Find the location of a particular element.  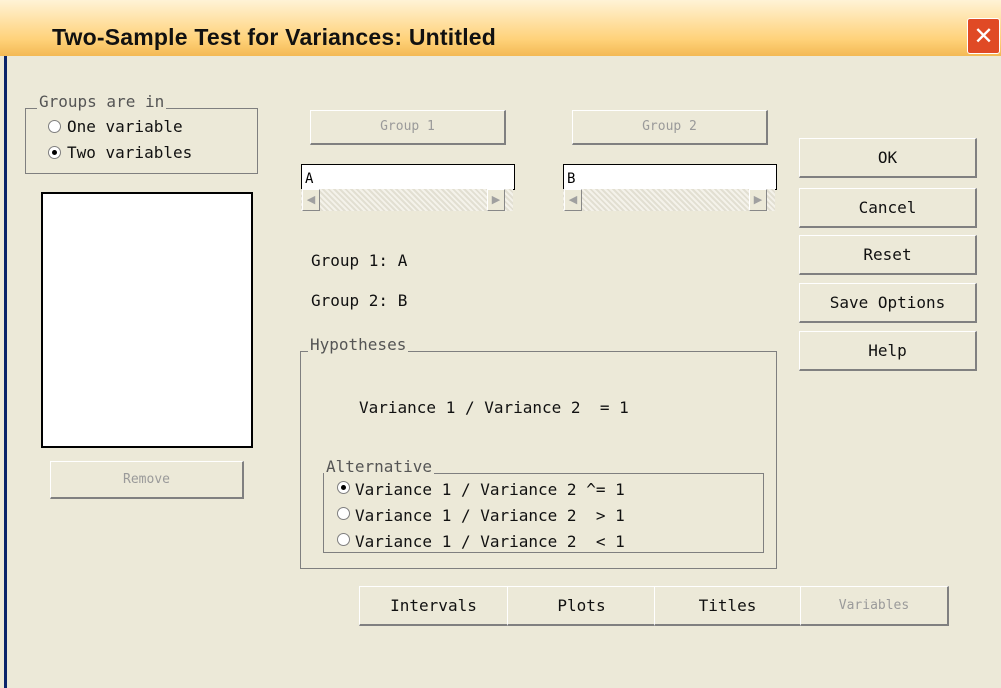

group1-field is located at coordinates (408, 177).